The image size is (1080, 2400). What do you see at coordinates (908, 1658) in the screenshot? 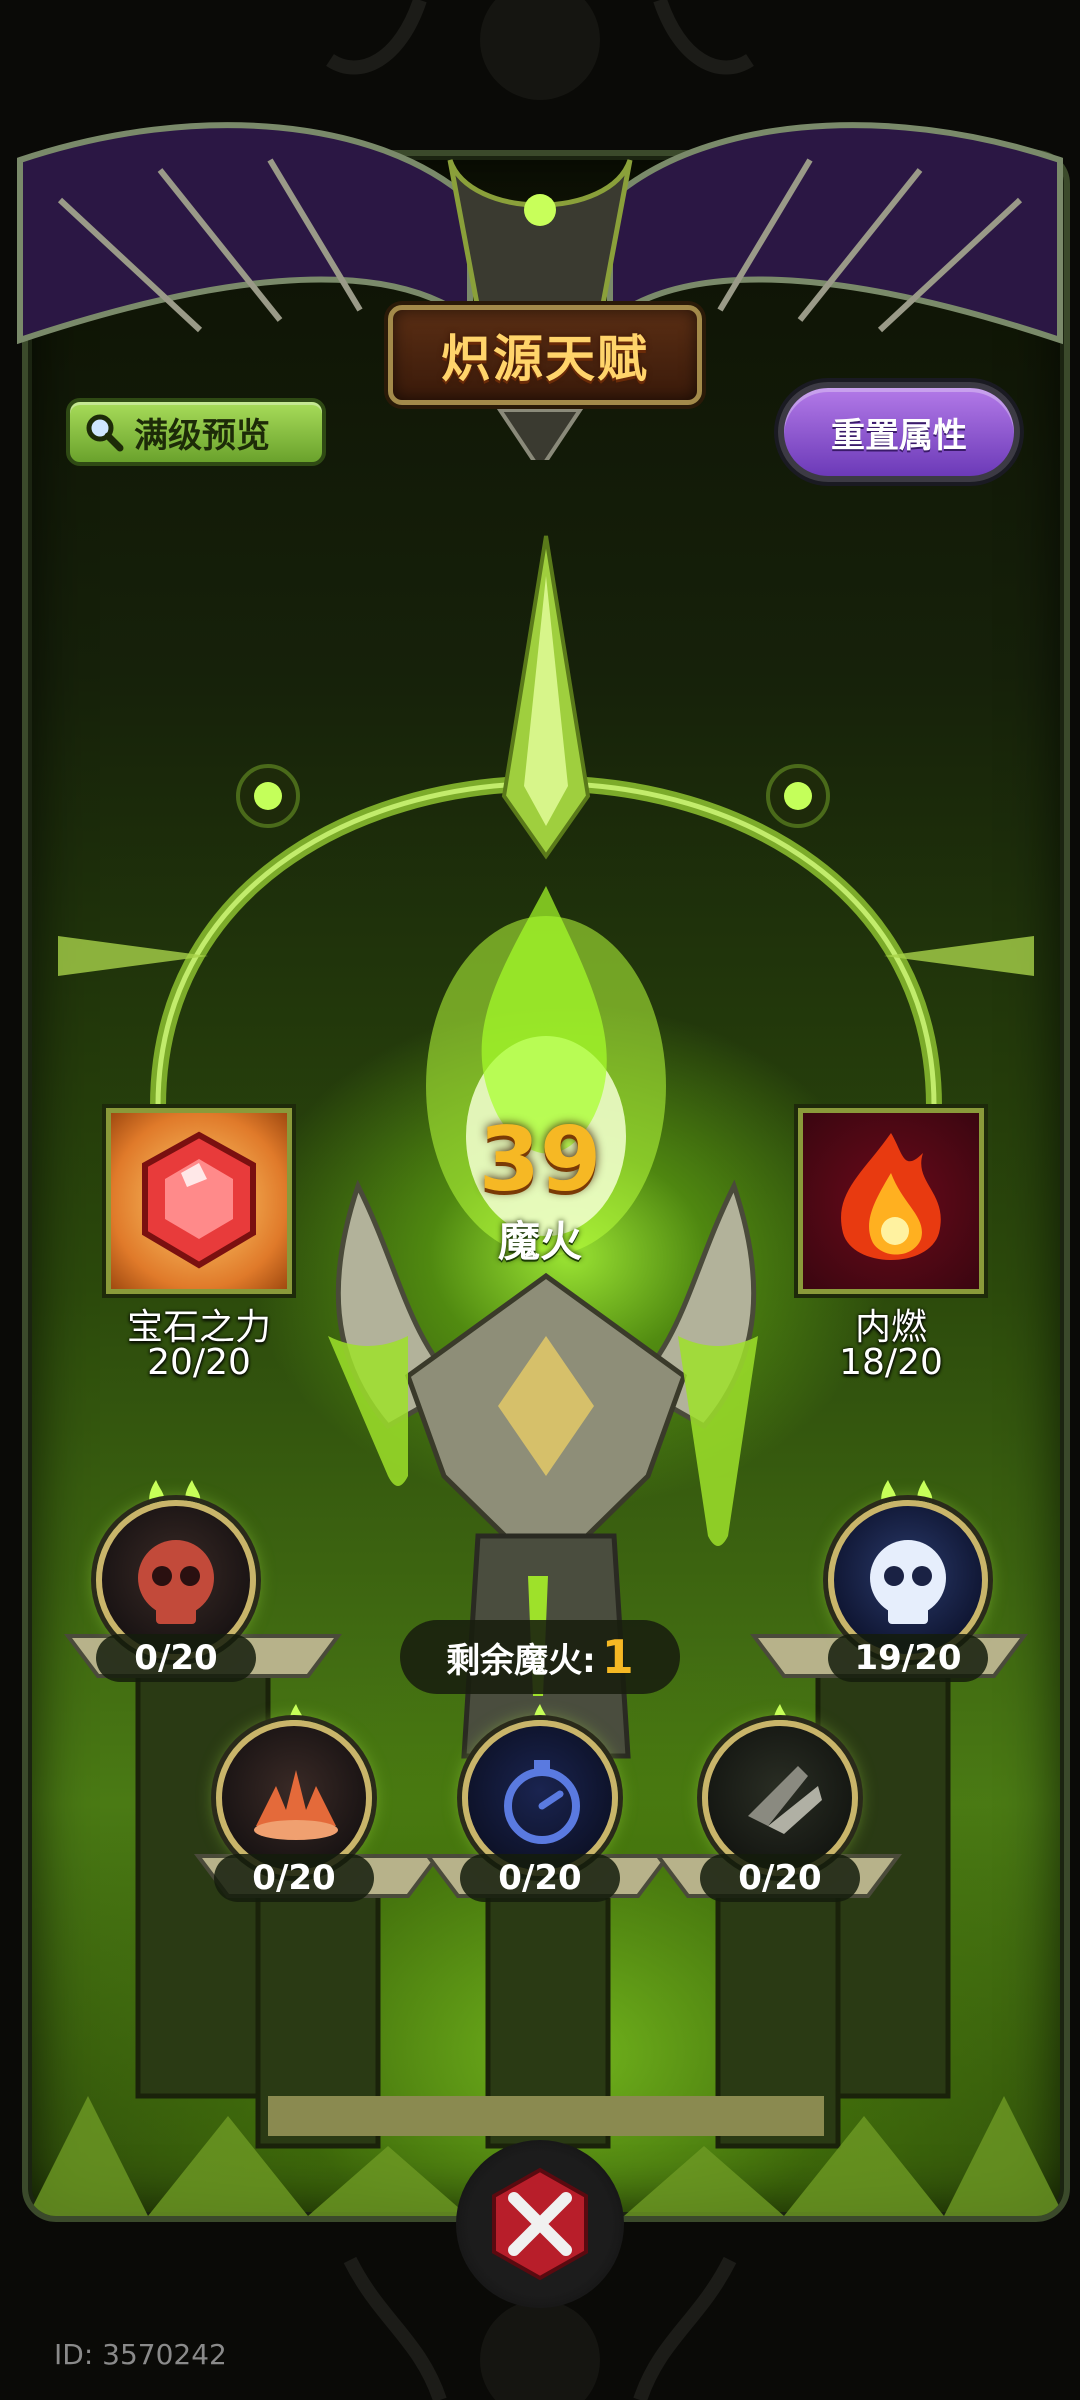
I see `node-blue-skull-count: 19/20` at bounding box center [908, 1658].